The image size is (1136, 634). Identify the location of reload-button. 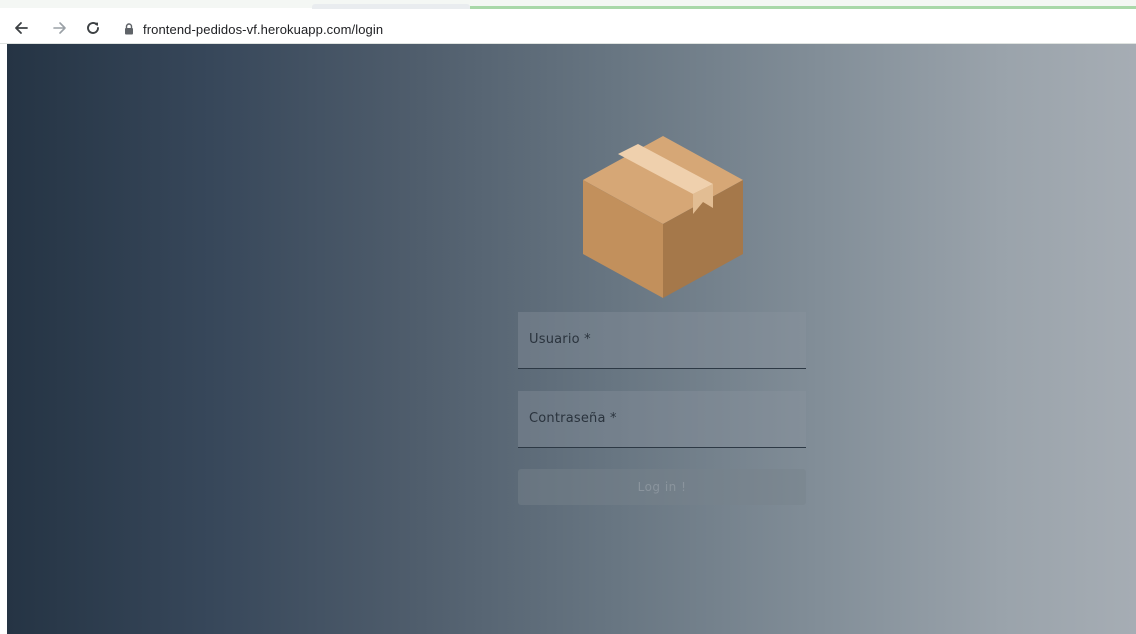
(93, 28).